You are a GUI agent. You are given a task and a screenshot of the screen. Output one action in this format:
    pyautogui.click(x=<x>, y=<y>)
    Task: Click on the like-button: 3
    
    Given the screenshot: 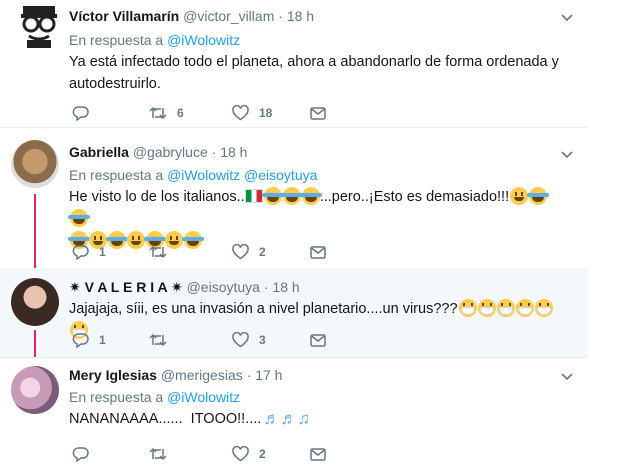 What is the action you would take?
    pyautogui.click(x=249, y=340)
    